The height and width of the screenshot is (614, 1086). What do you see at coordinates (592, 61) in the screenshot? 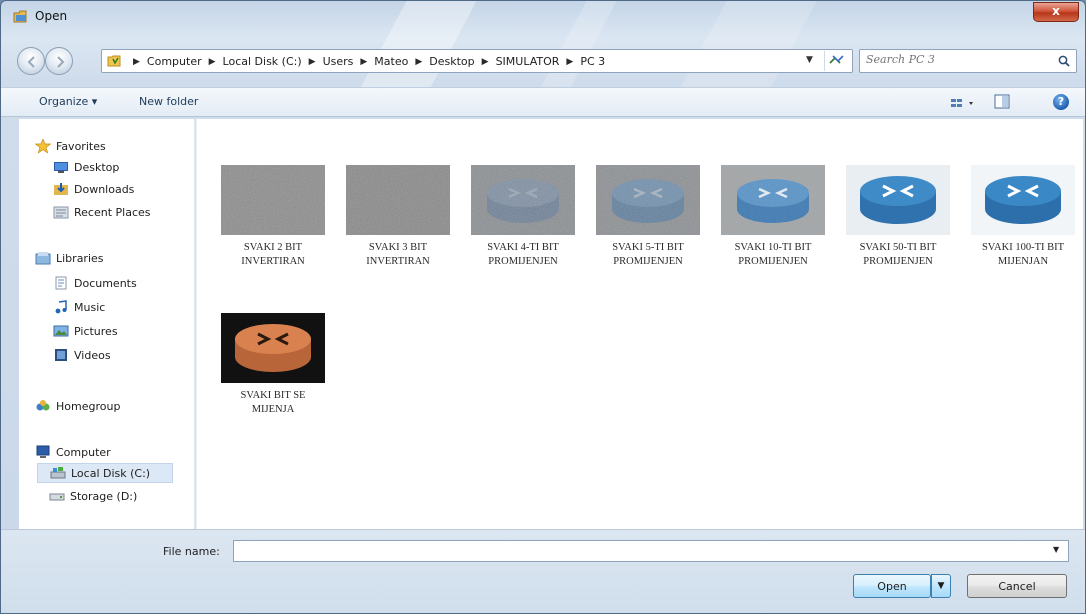
I see `breadcrumb-pc3: PC 3` at bounding box center [592, 61].